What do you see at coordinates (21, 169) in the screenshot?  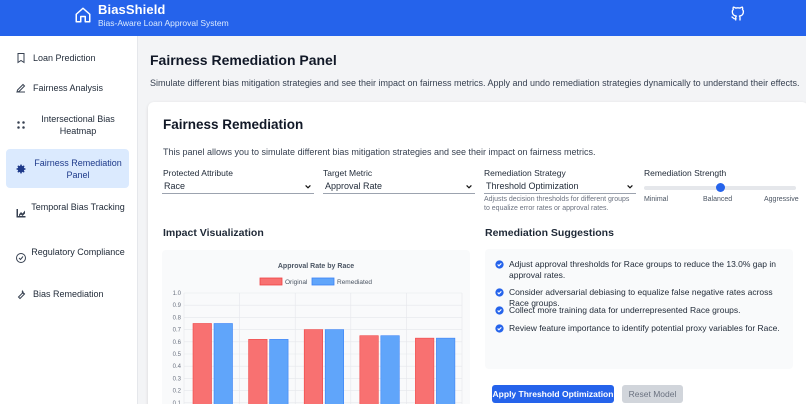 I see `gear-icon` at bounding box center [21, 169].